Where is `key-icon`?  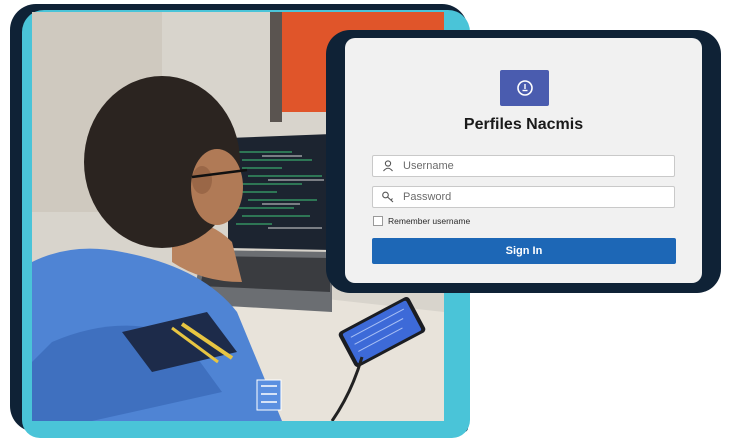
key-icon is located at coordinates (388, 197).